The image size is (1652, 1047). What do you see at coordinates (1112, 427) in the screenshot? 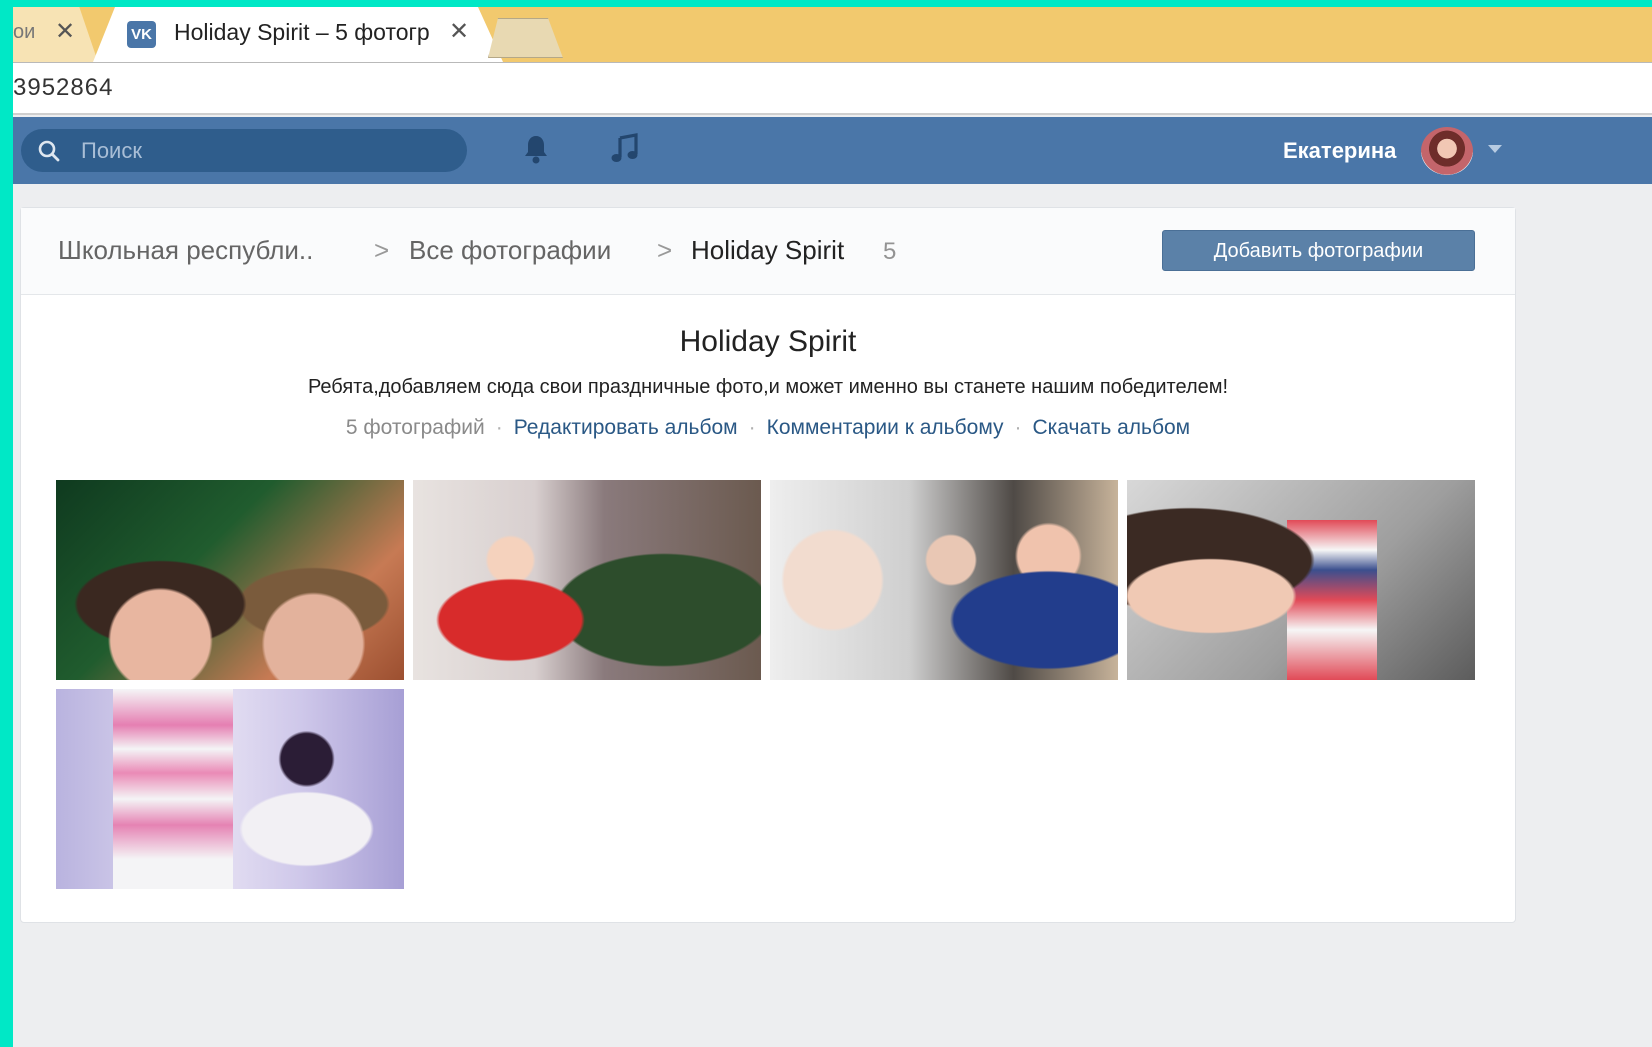
I see `download-album-link: Скачать альбом` at bounding box center [1112, 427].